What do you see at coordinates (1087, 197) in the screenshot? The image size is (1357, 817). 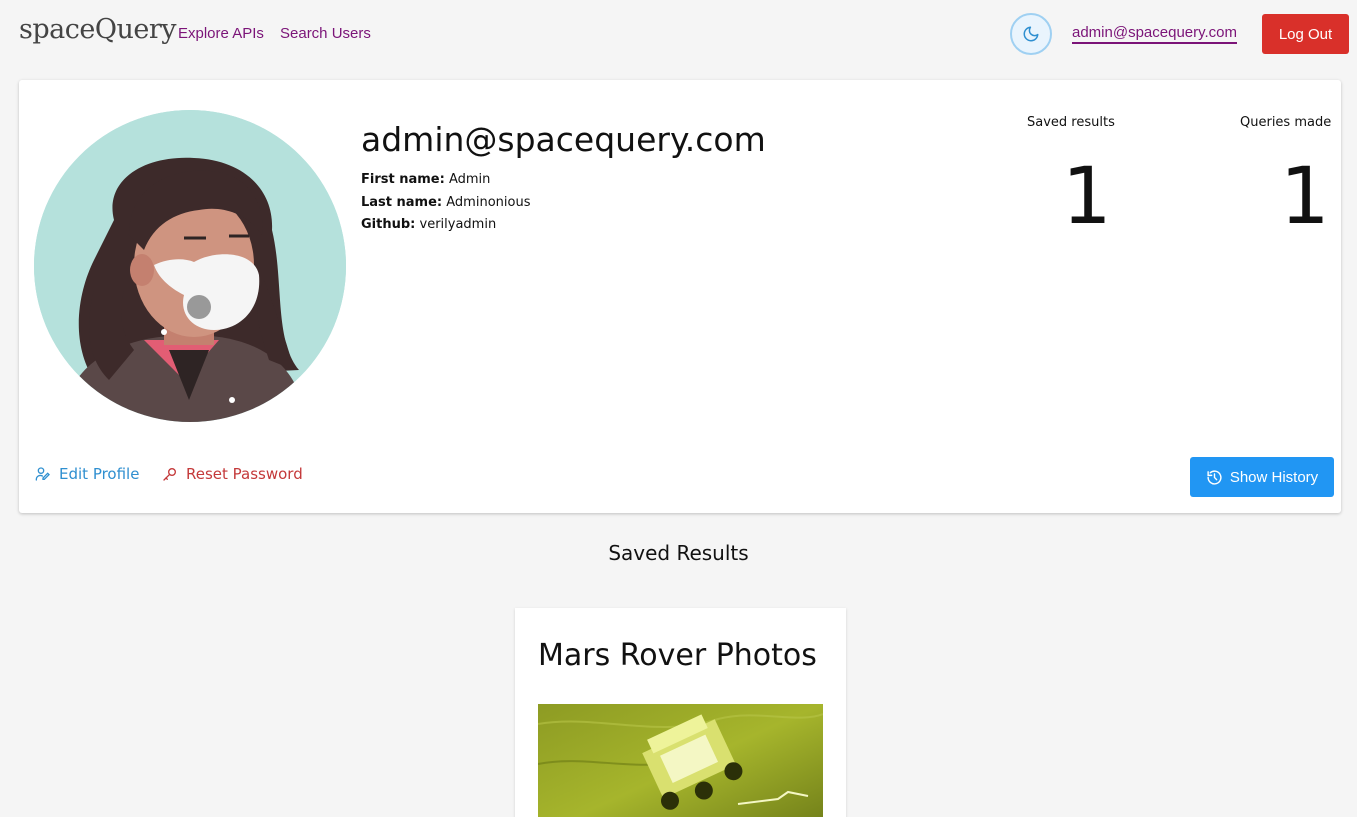 I see `saved-results-stat-value: 1` at bounding box center [1087, 197].